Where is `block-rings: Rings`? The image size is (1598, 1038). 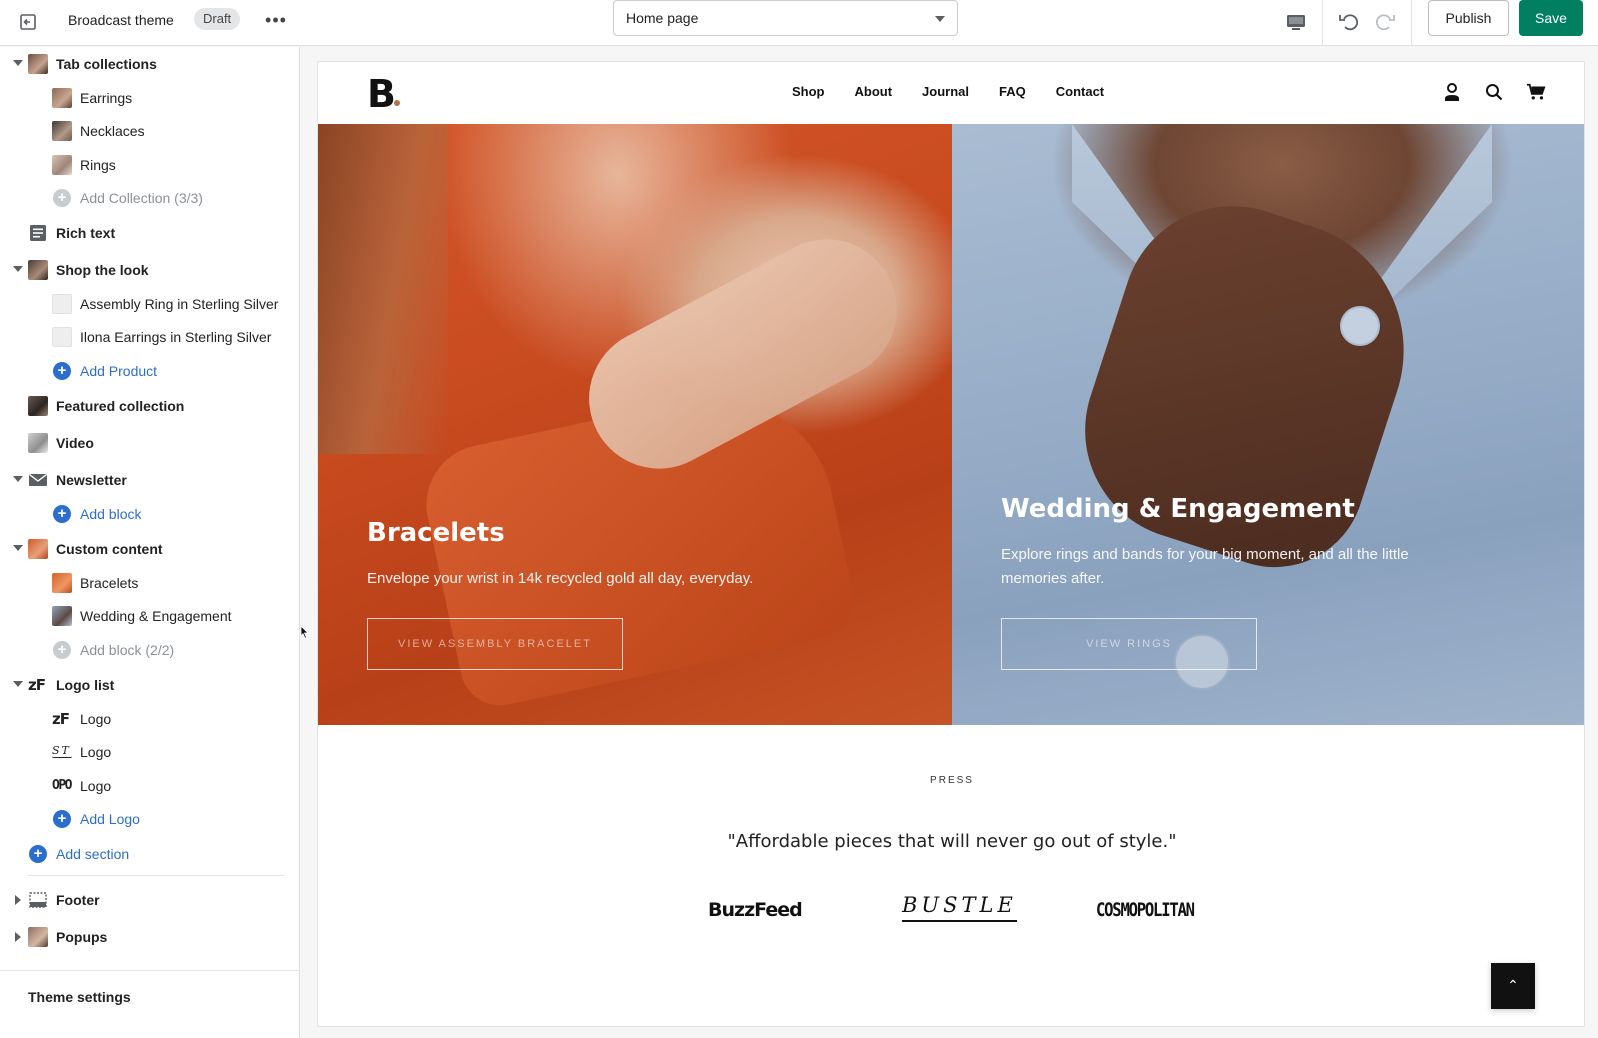
block-rings: Rings is located at coordinates (150, 165).